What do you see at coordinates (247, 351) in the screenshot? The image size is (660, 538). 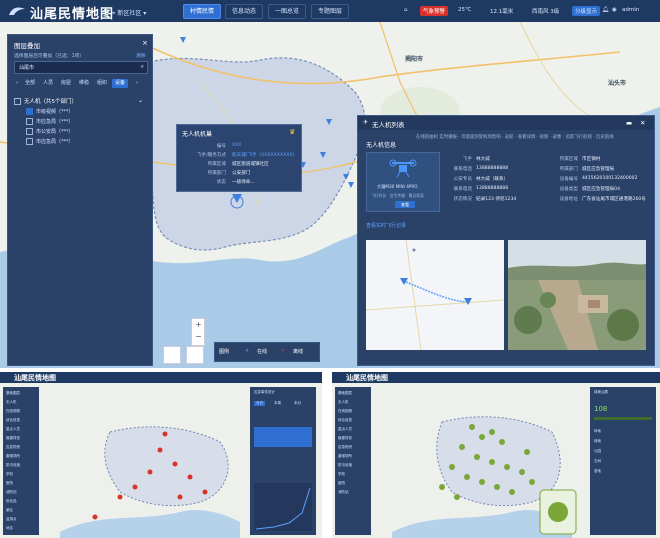 I see `drone-online-icon: ✈` at bounding box center [247, 351].